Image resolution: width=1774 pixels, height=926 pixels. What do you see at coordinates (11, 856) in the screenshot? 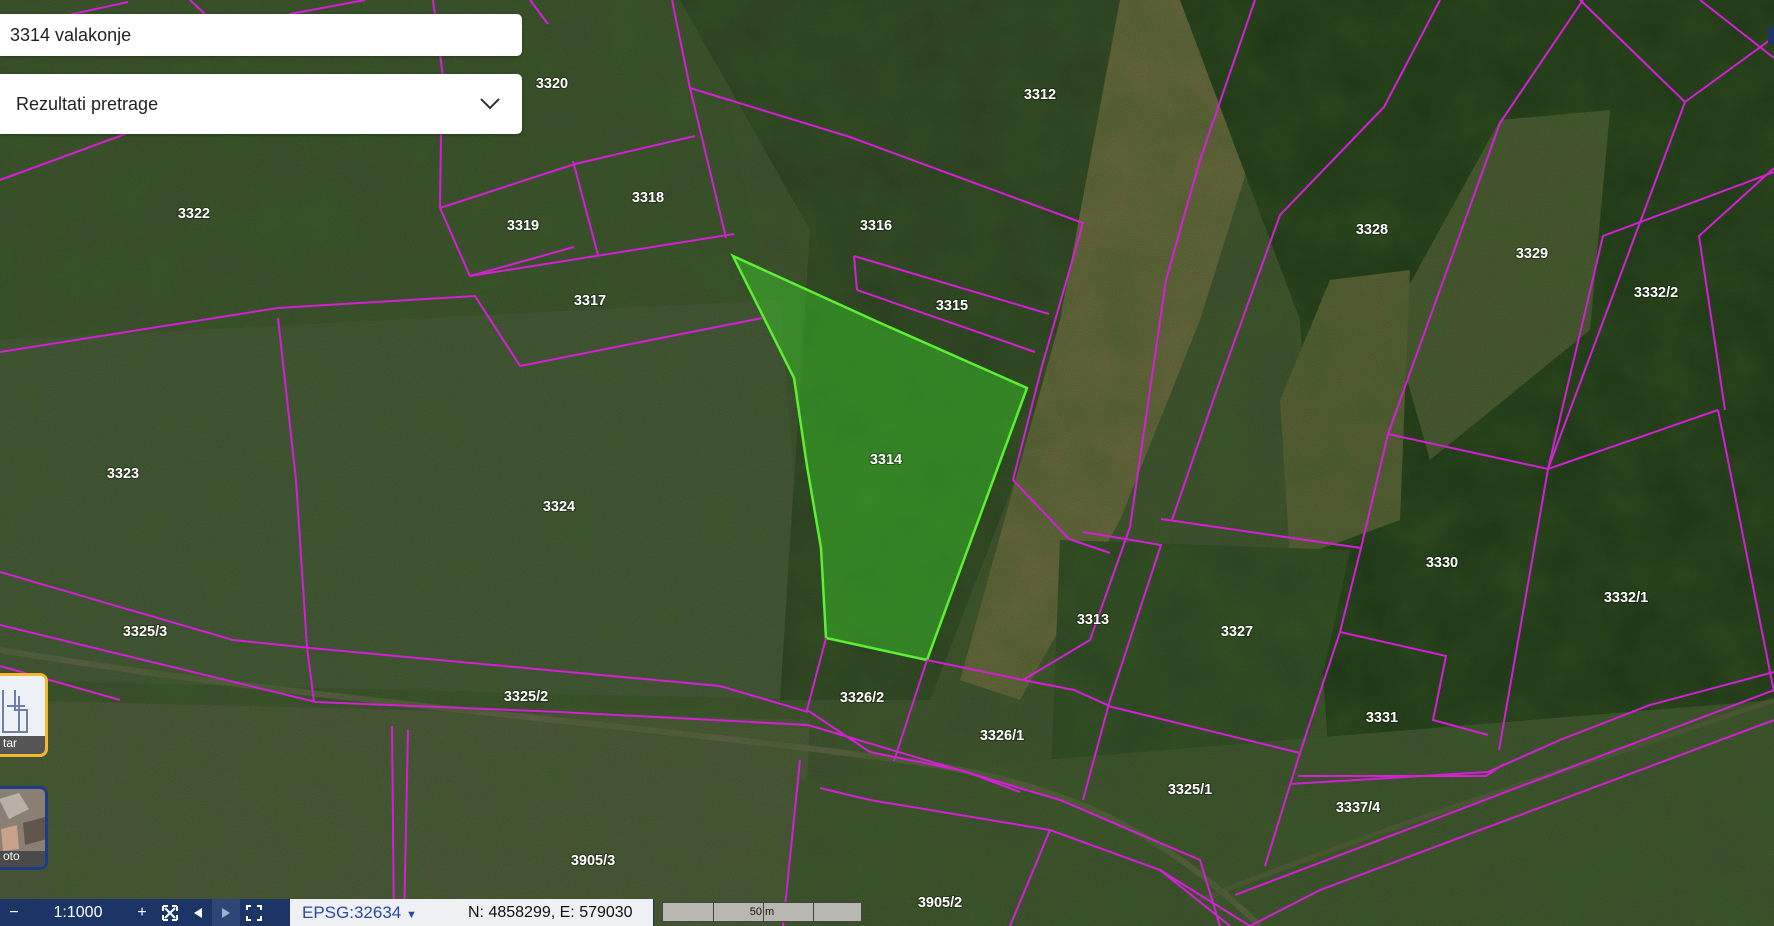
I see `layer-label-ortho: oto` at bounding box center [11, 856].